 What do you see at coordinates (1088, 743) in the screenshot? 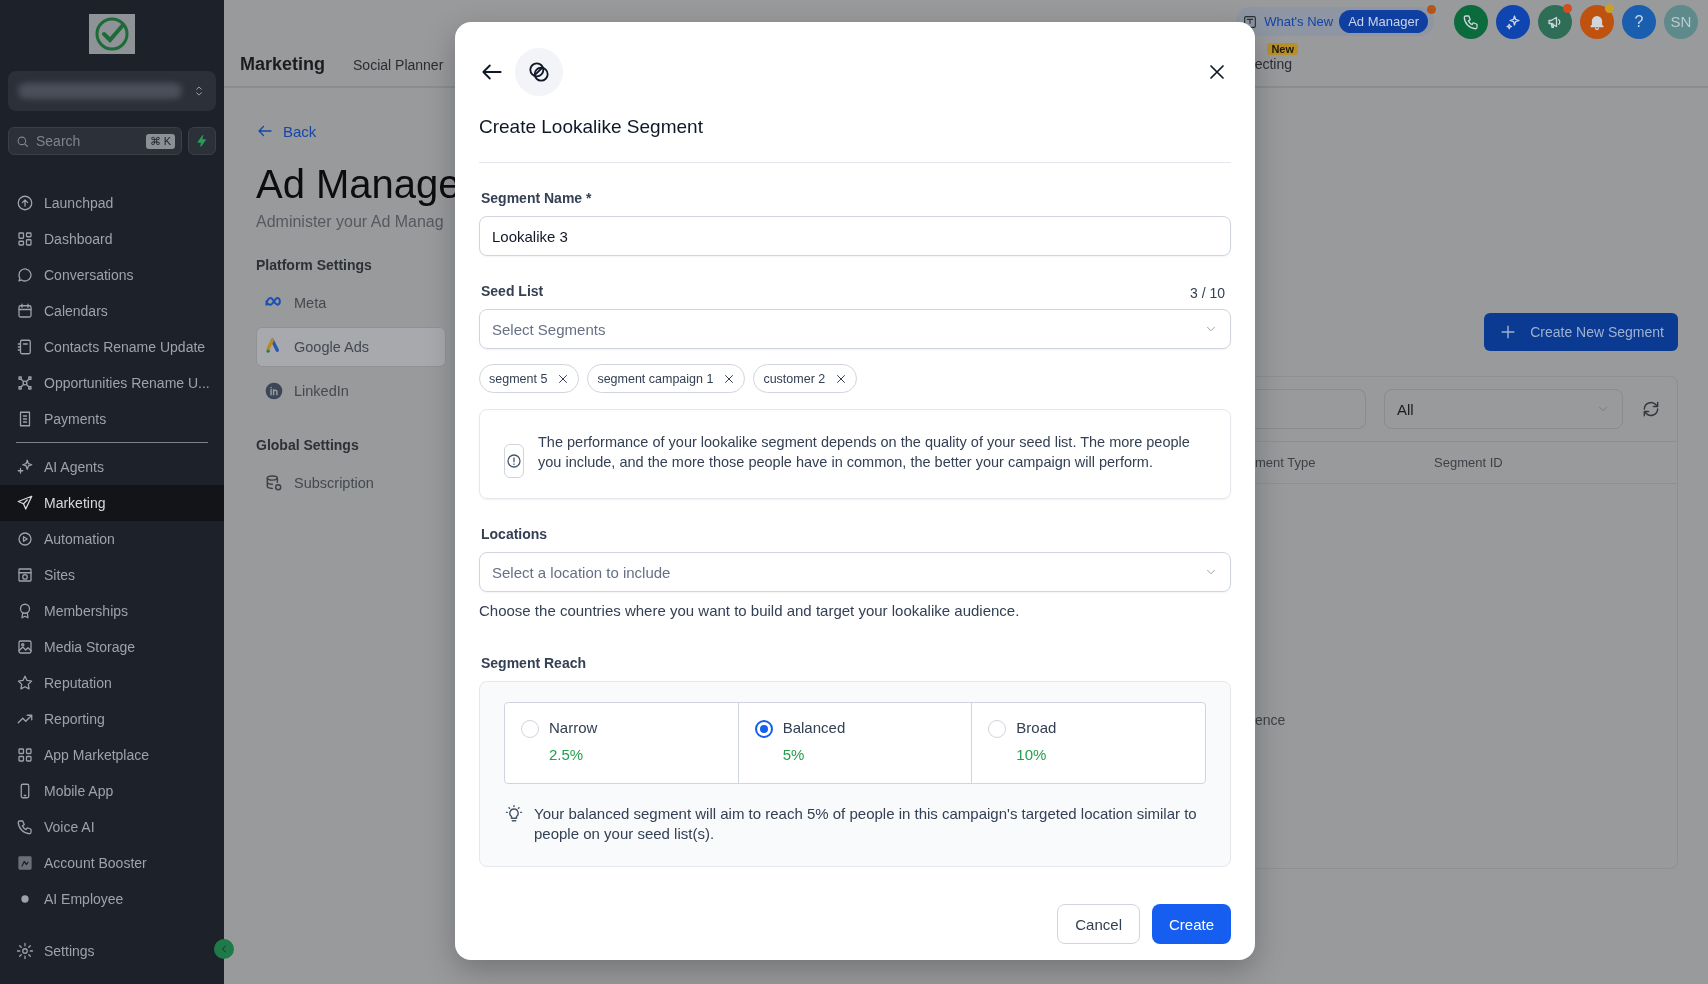
I see `reach-option: Broad 10%` at bounding box center [1088, 743].